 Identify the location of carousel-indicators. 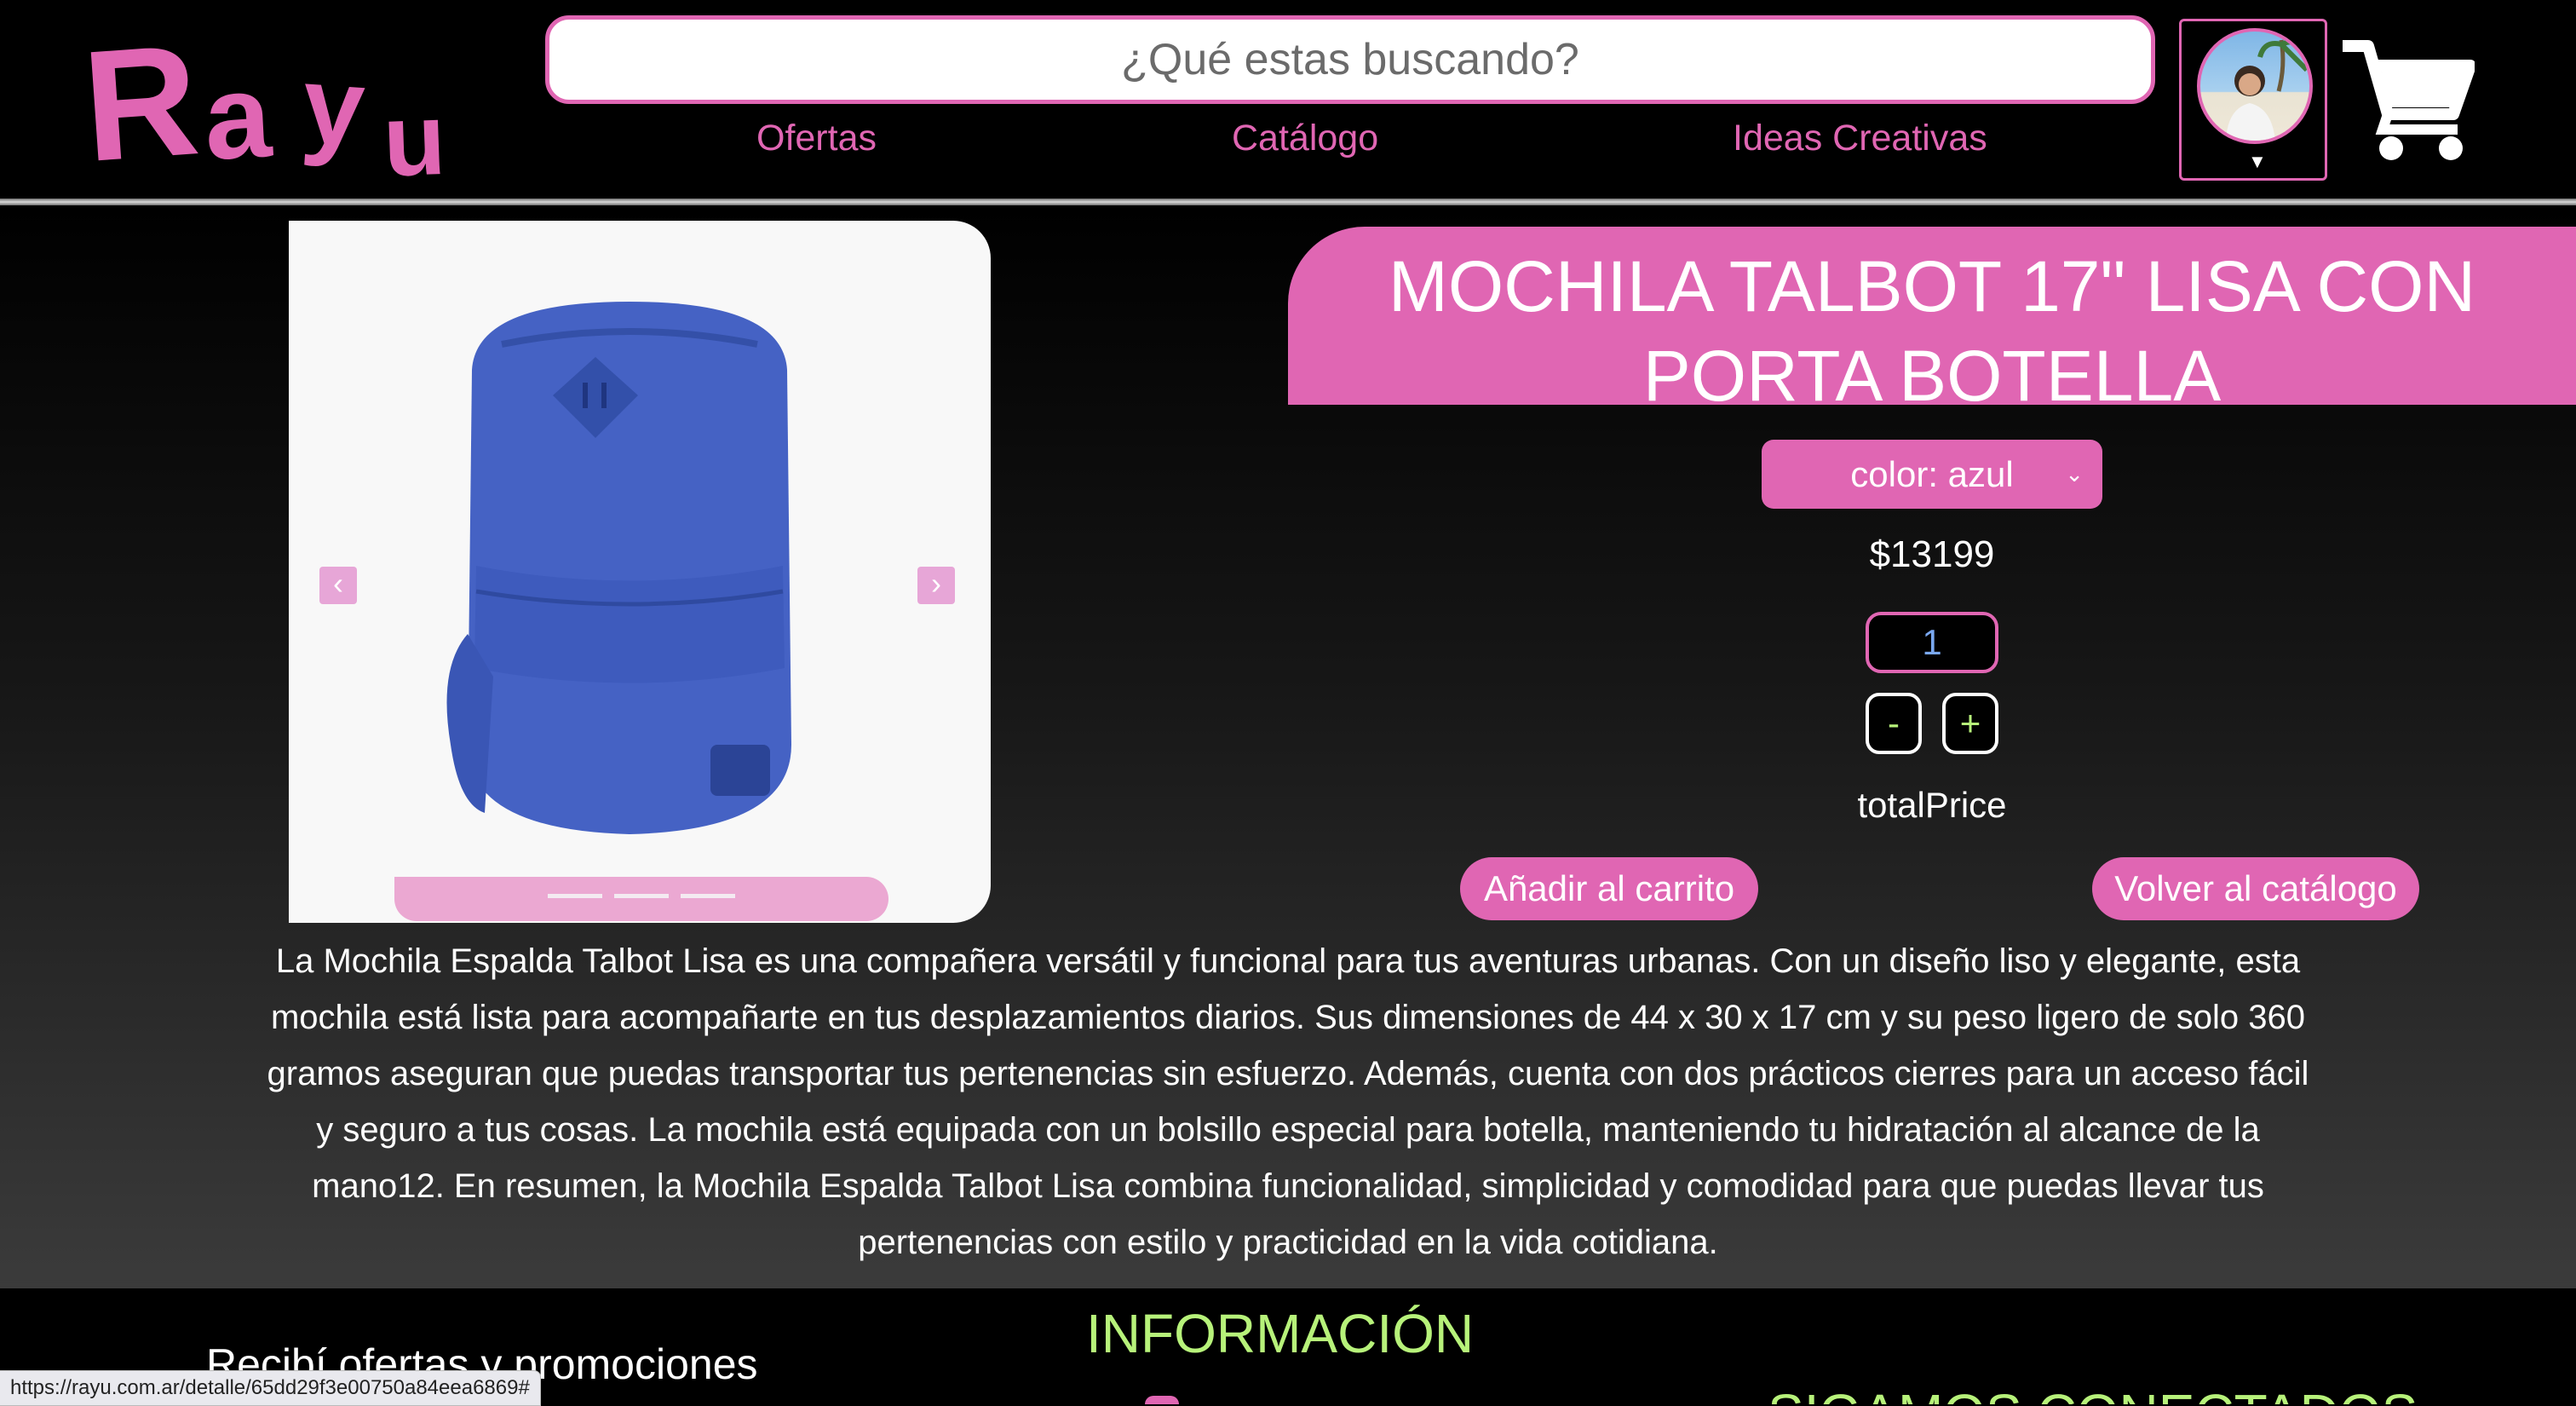
(641, 899).